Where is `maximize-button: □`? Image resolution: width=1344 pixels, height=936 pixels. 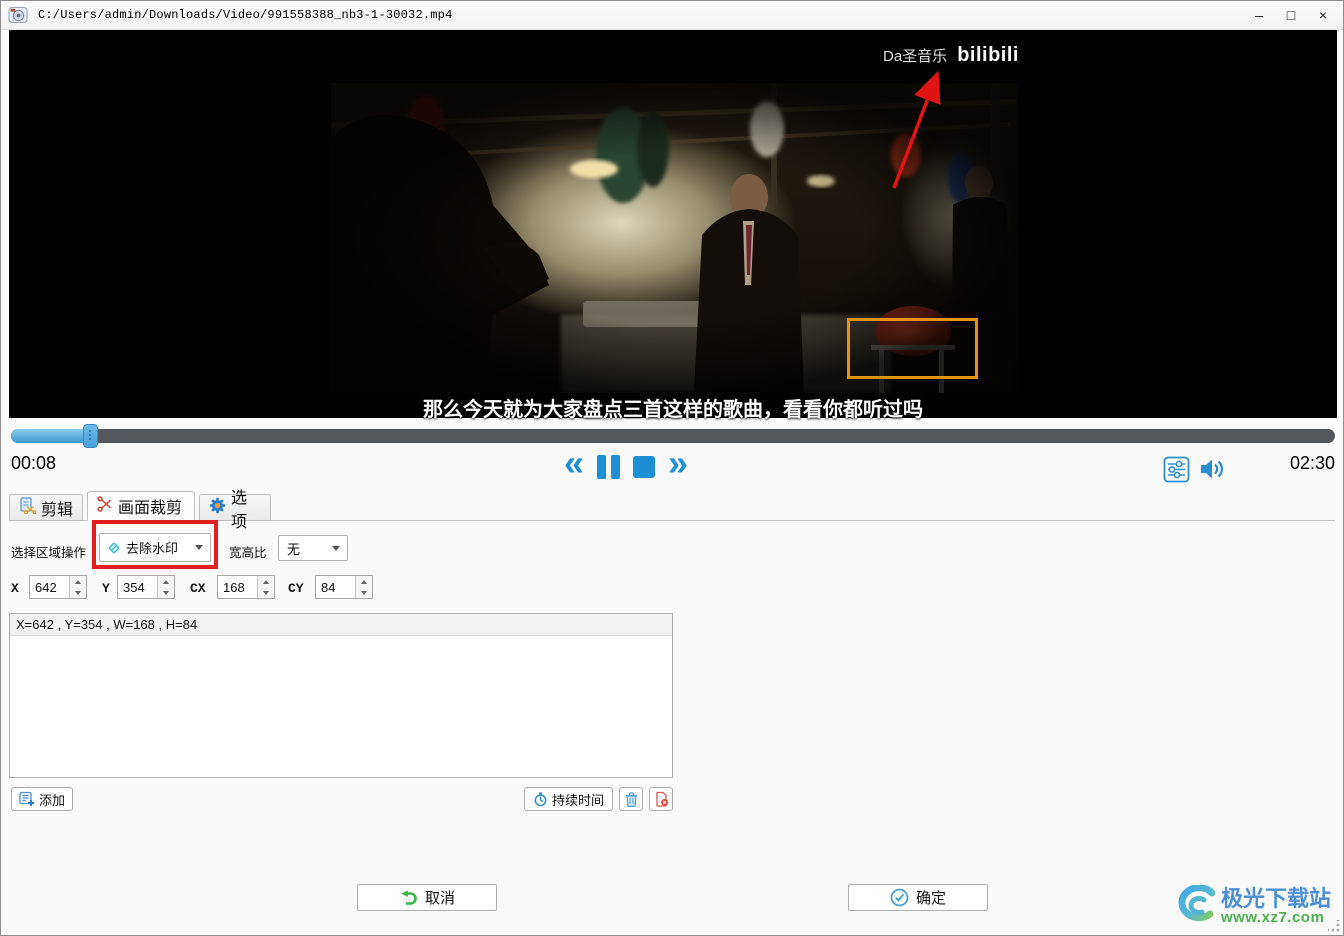
maximize-button: □ is located at coordinates (1291, 15).